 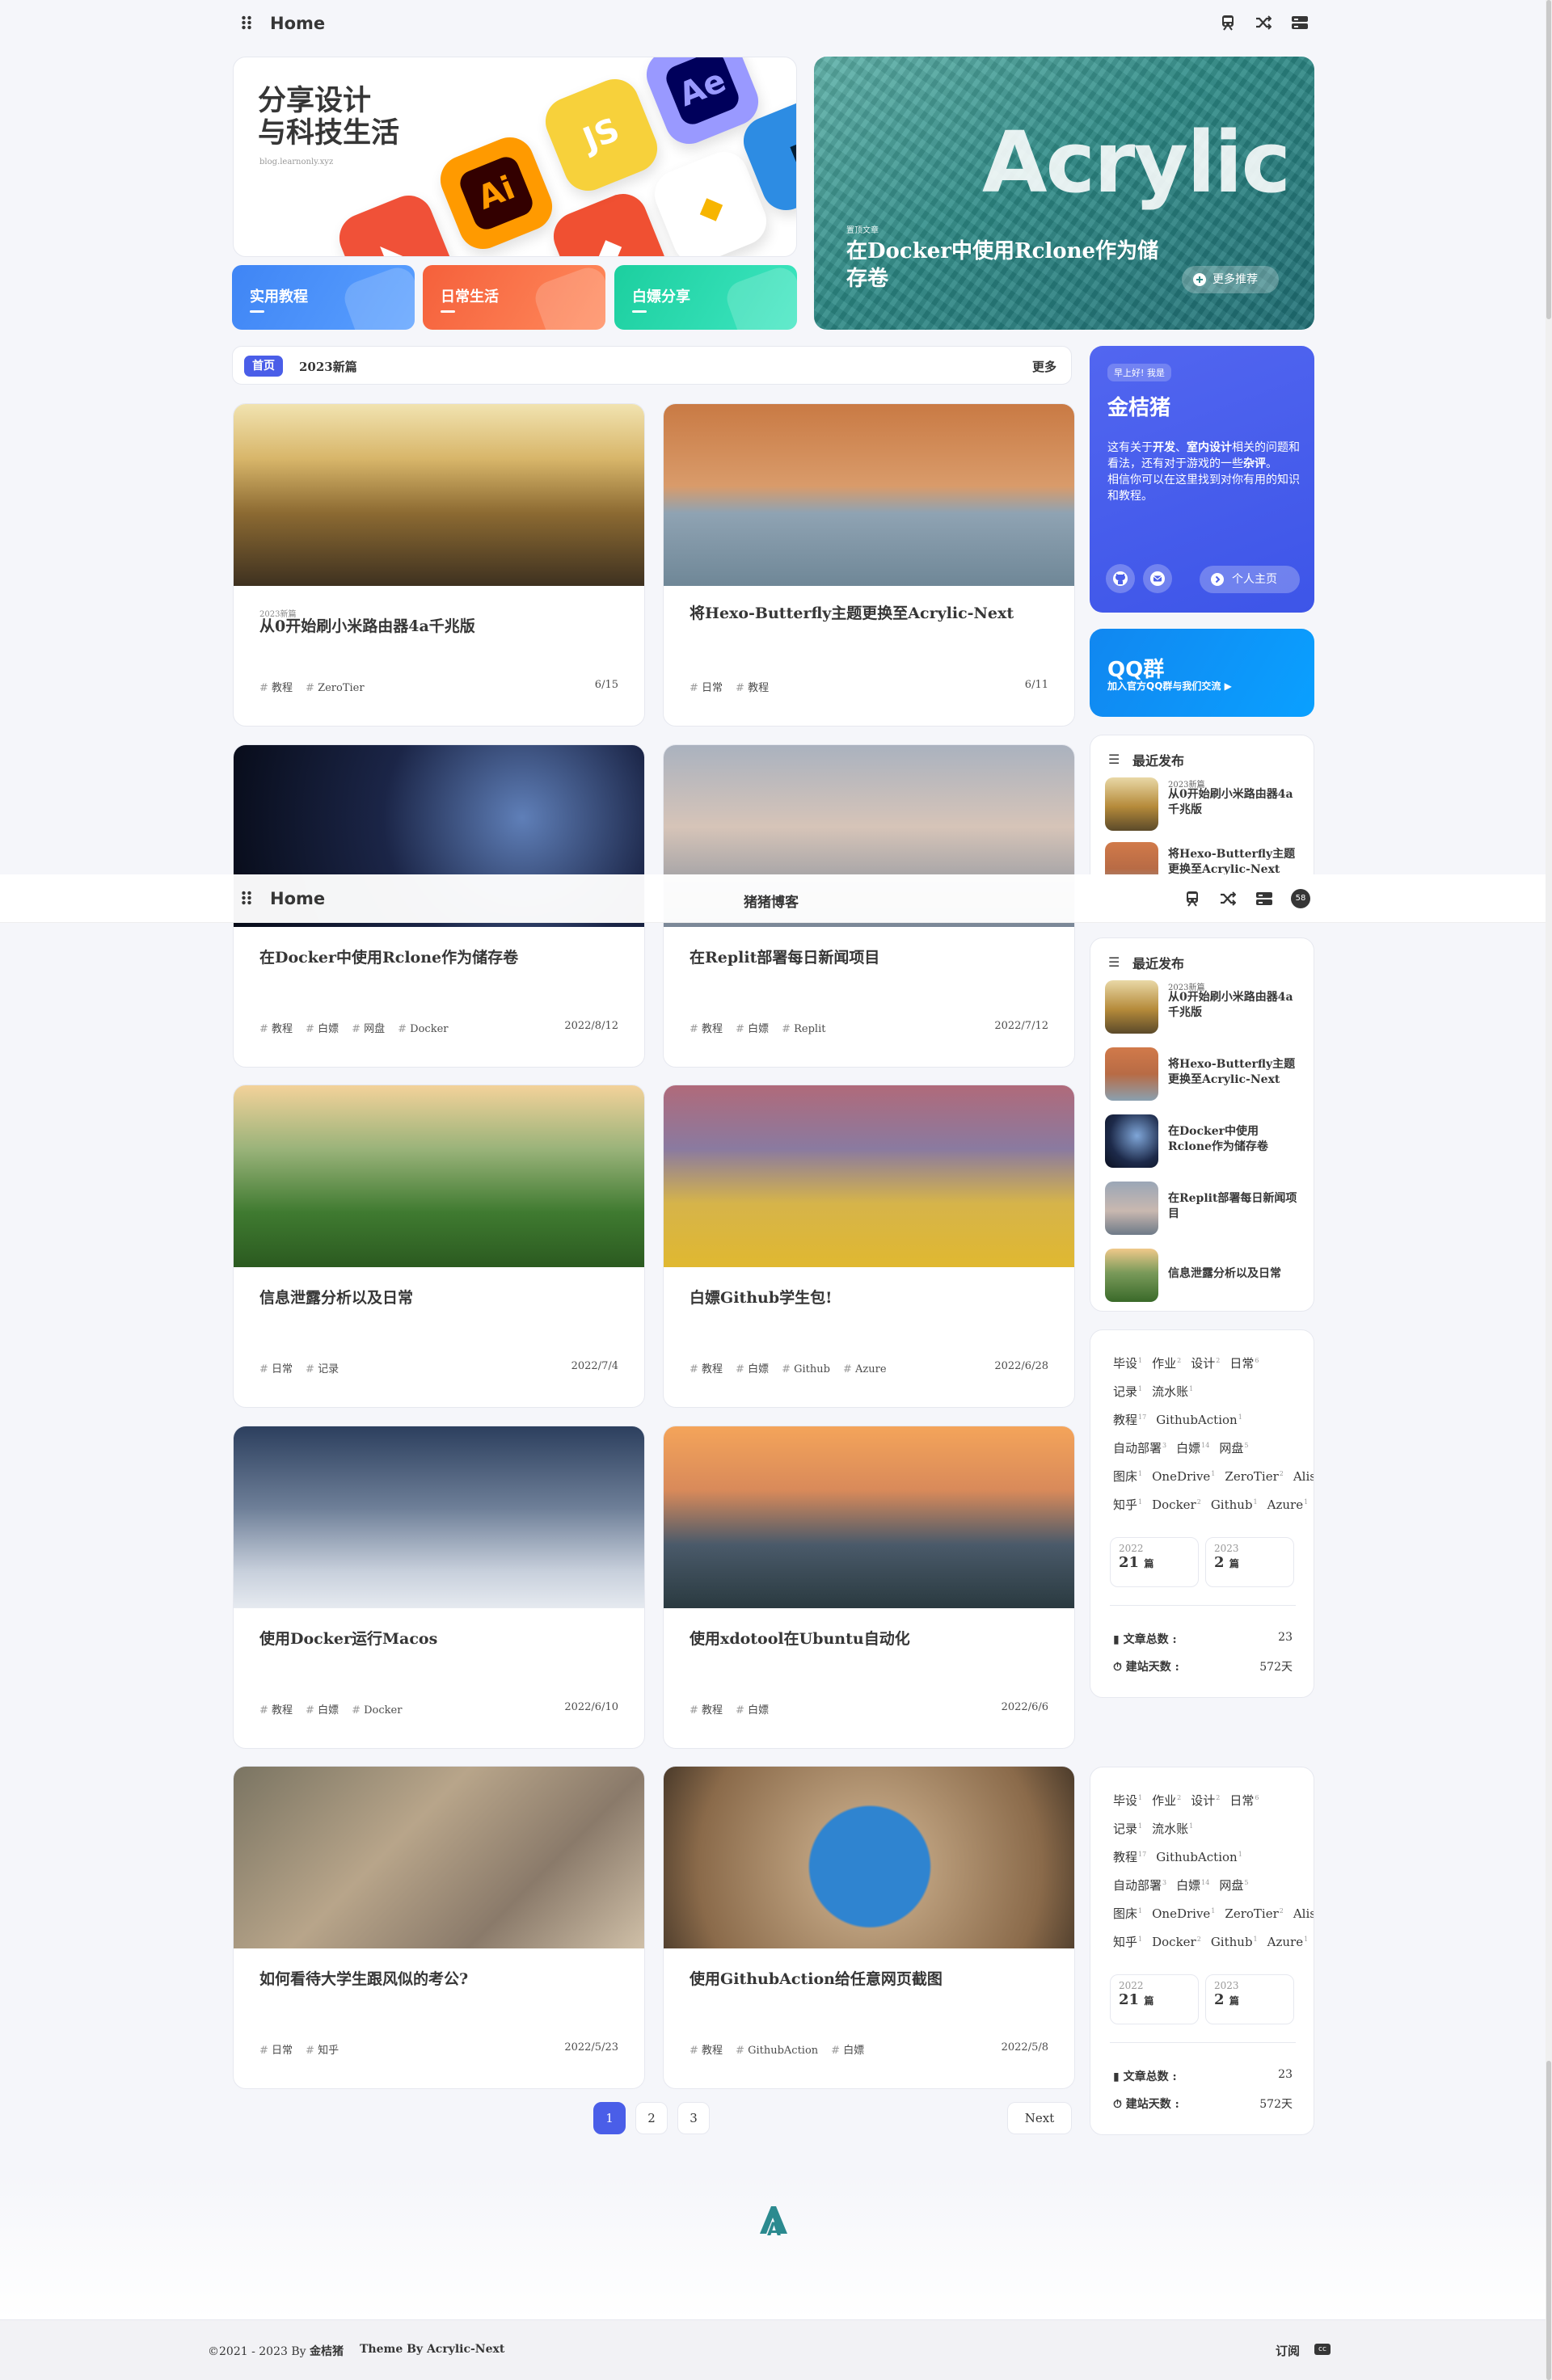 I want to click on page-3-button: 3, so click(x=693, y=2118).